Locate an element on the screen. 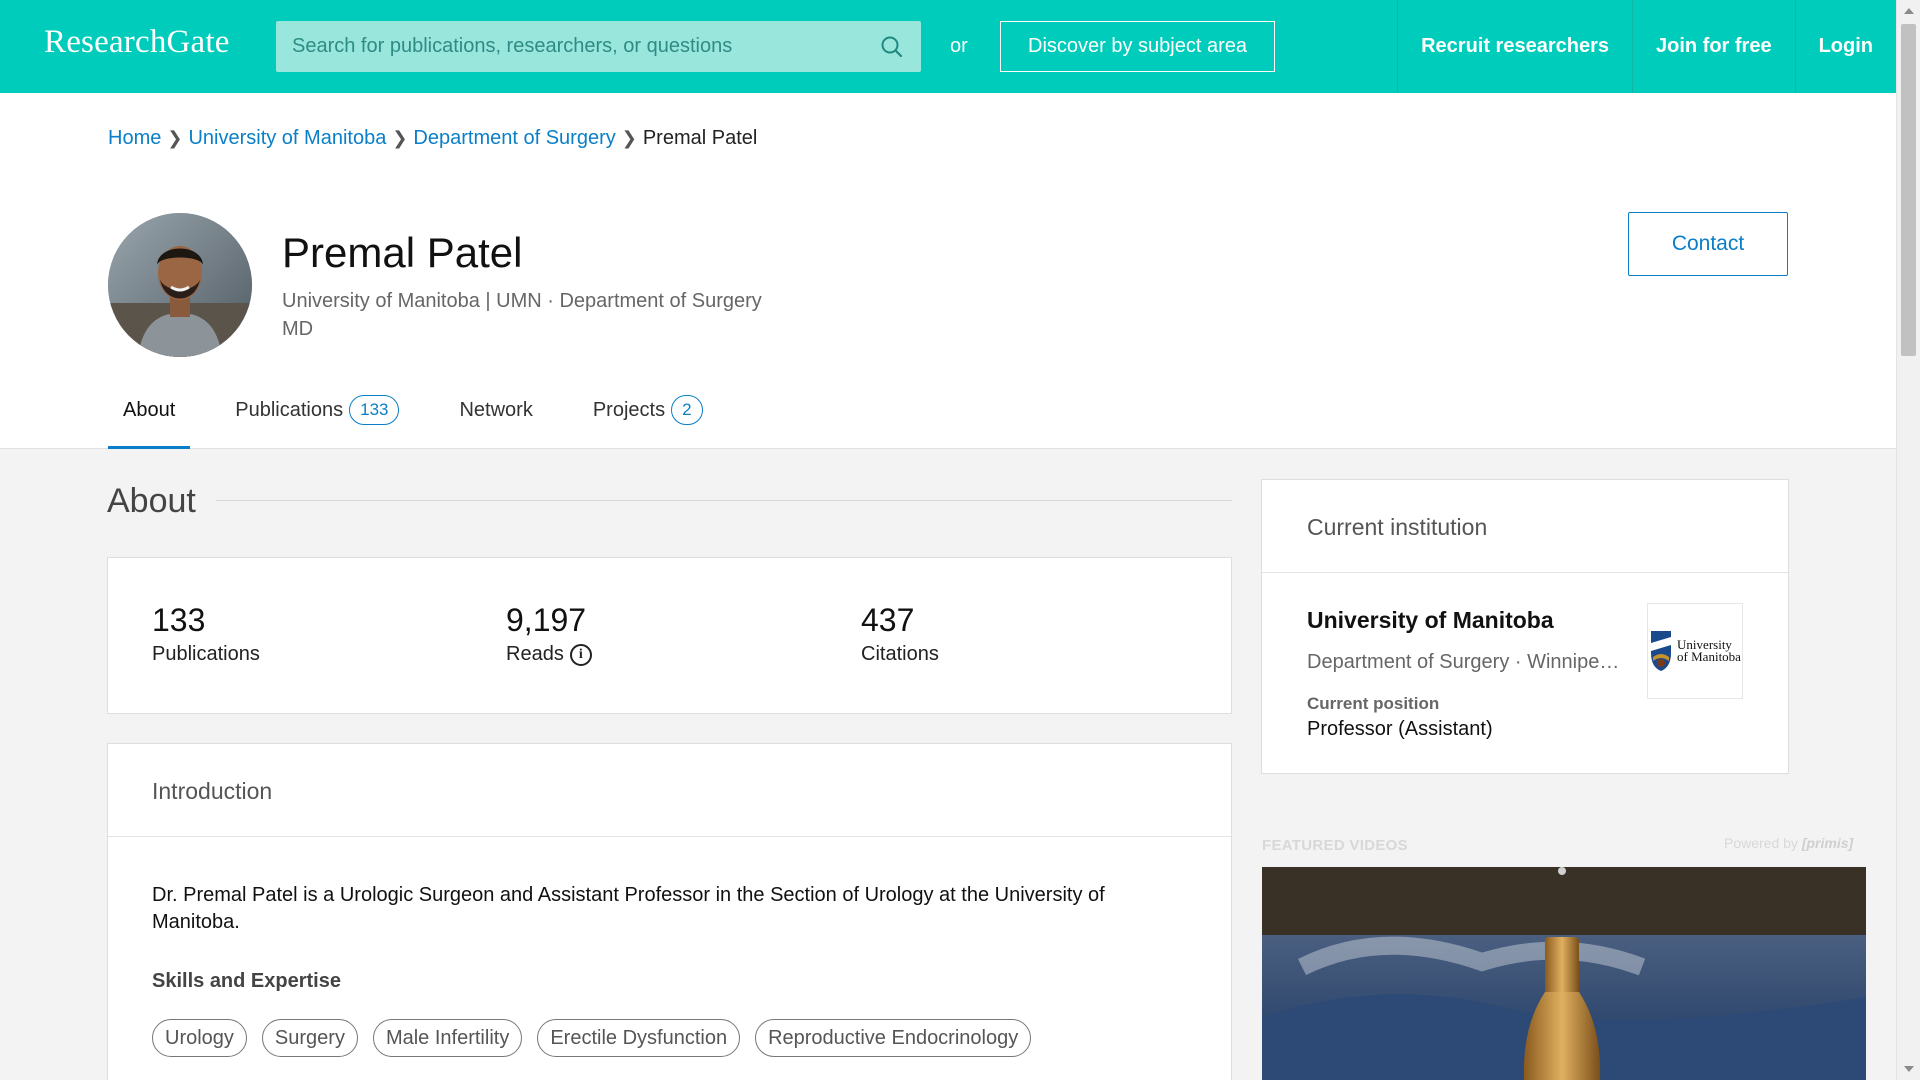  breadcrumb-current: Premal Patel is located at coordinates (700, 138).